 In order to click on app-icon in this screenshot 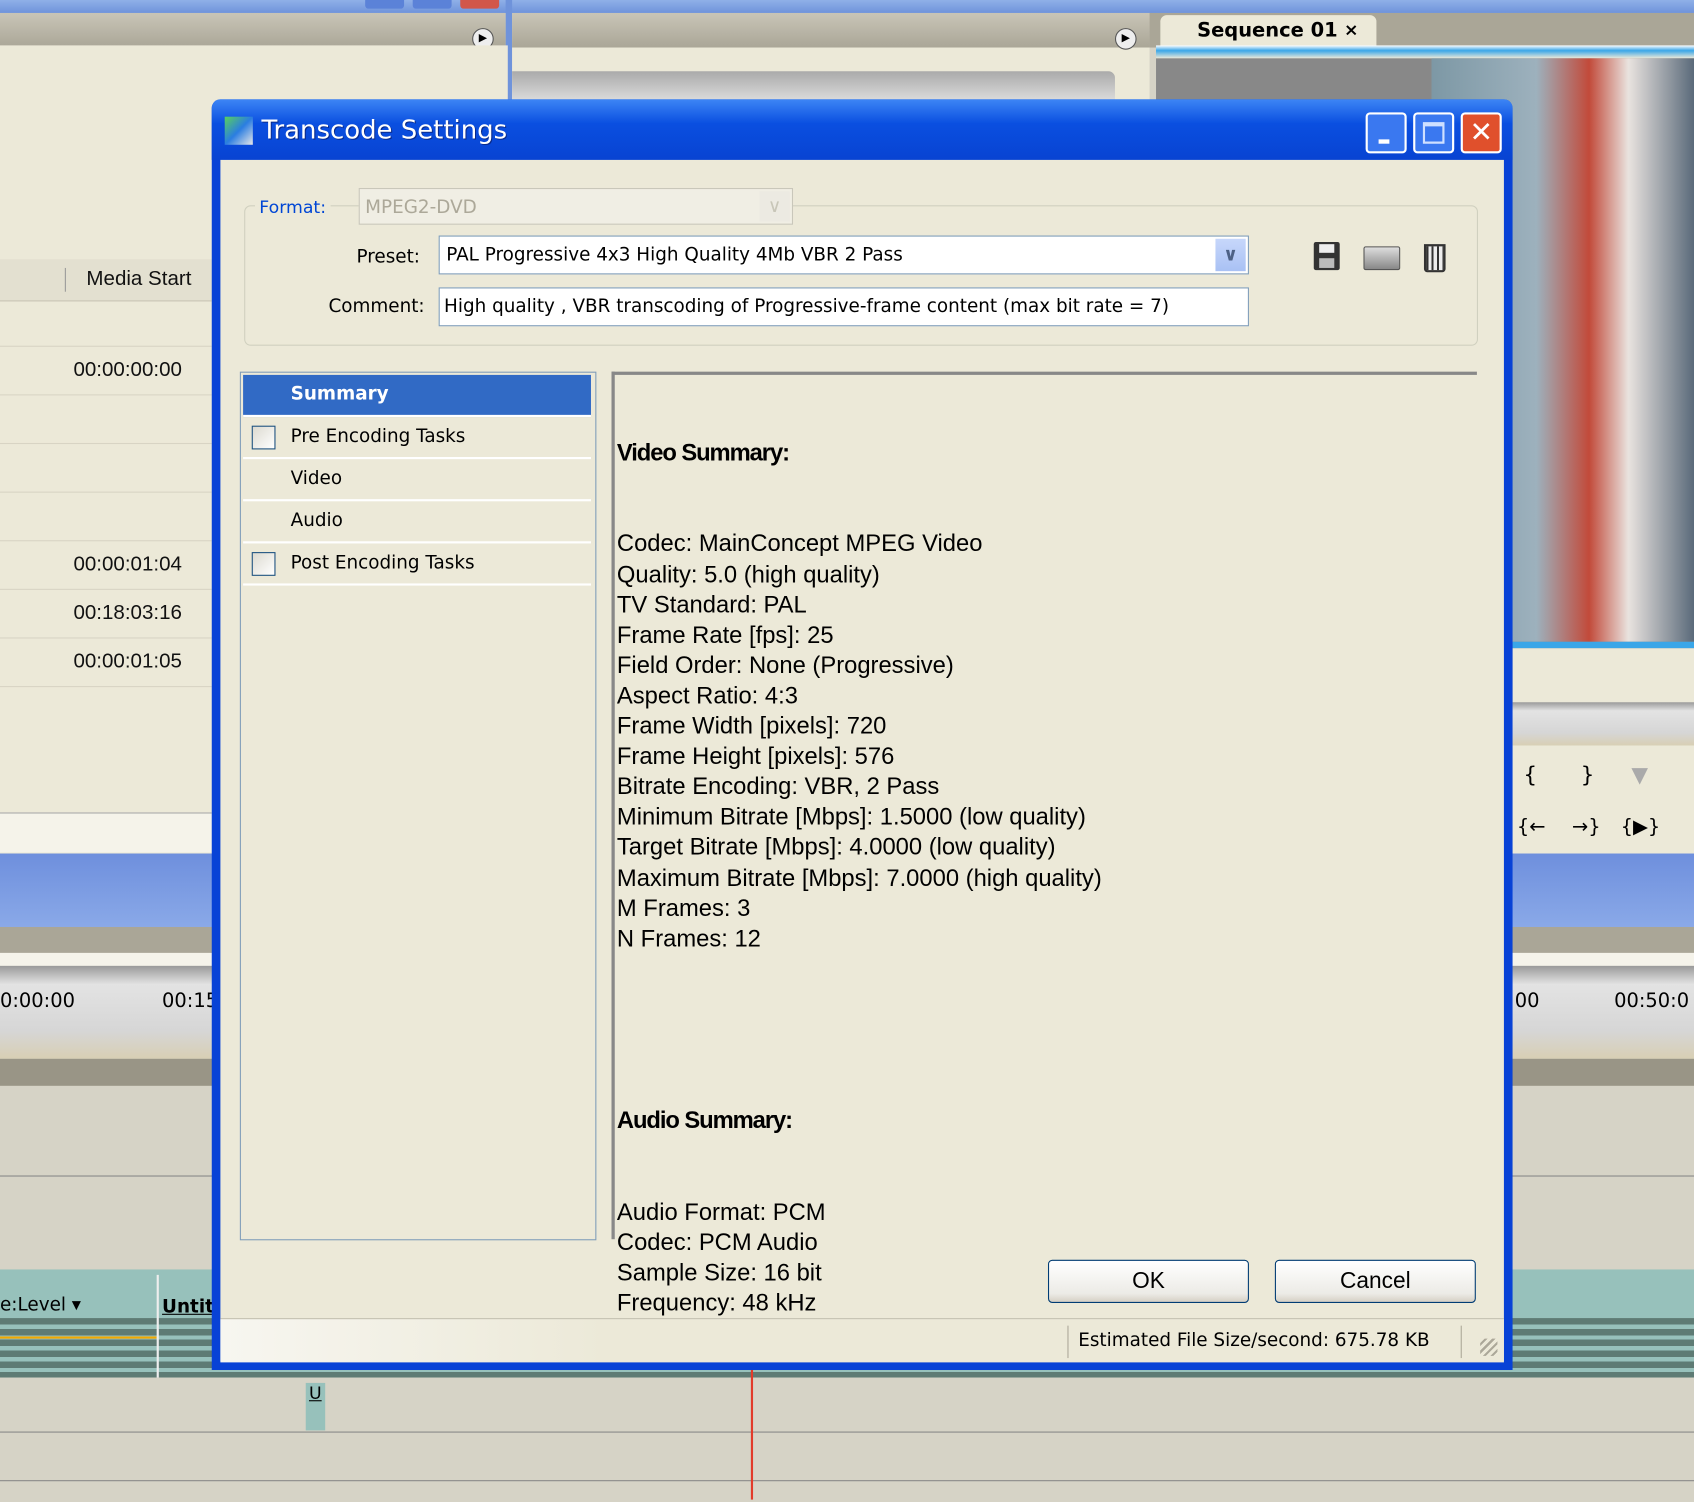, I will do `click(238, 130)`.